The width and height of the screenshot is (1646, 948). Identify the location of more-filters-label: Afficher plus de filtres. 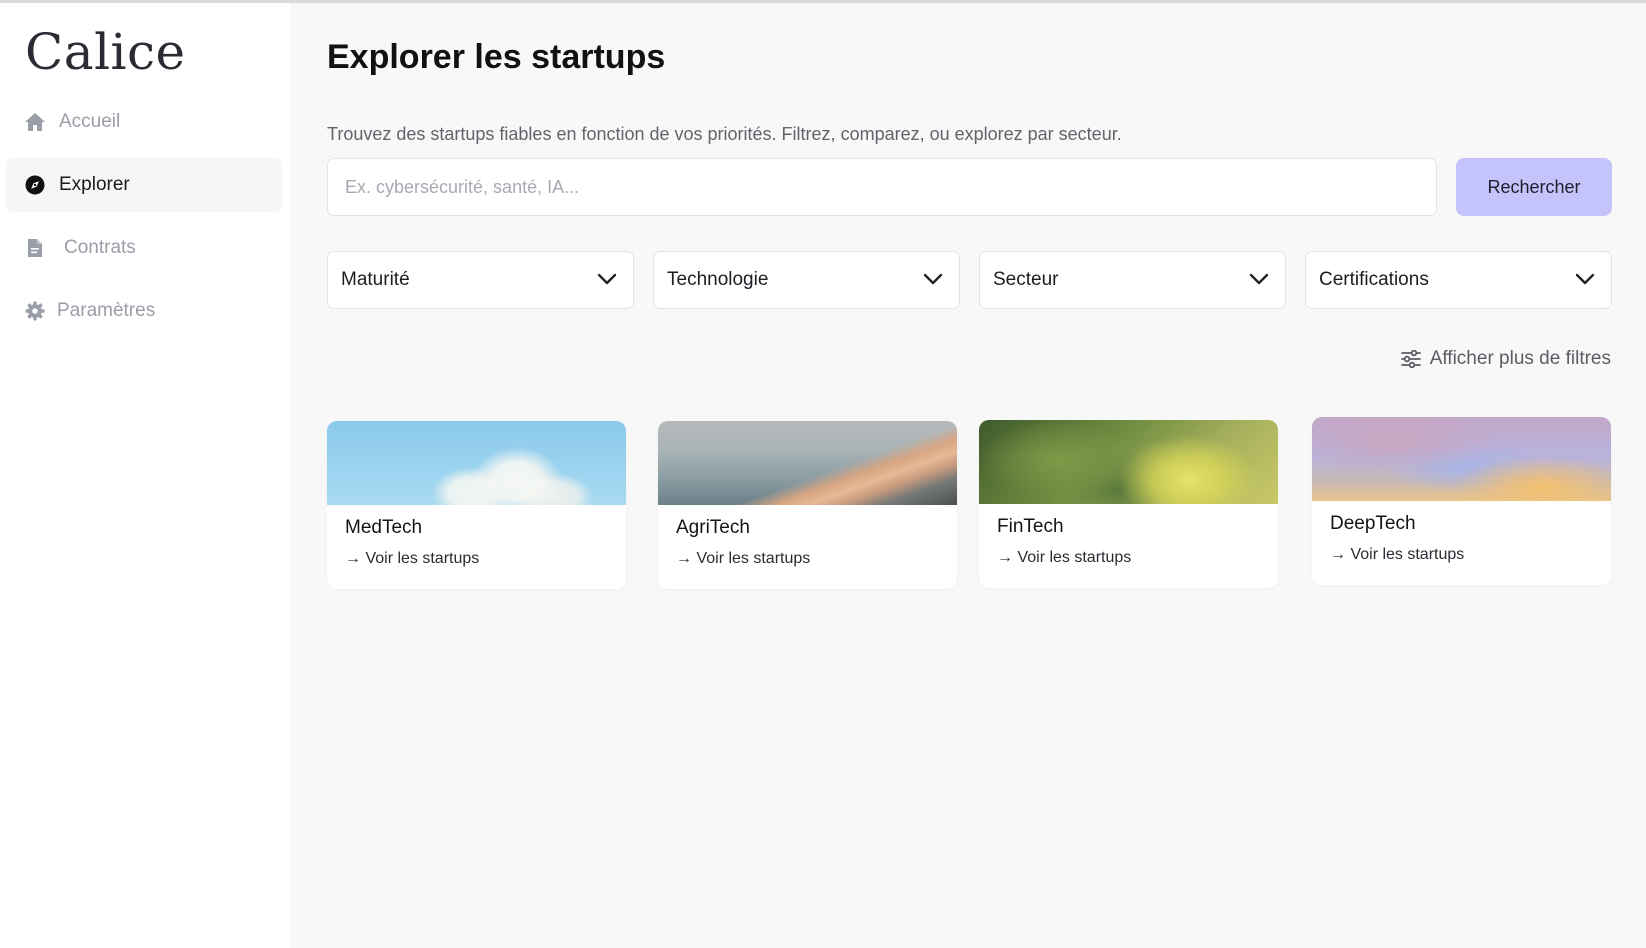
(1520, 358).